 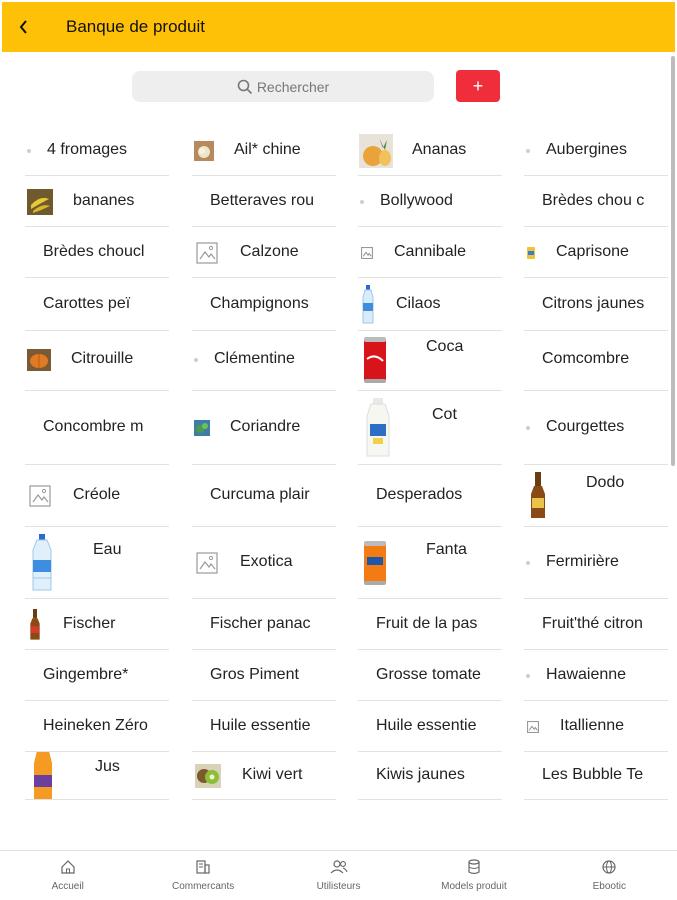 What do you see at coordinates (203, 886) in the screenshot?
I see `tab-label: Commercants` at bounding box center [203, 886].